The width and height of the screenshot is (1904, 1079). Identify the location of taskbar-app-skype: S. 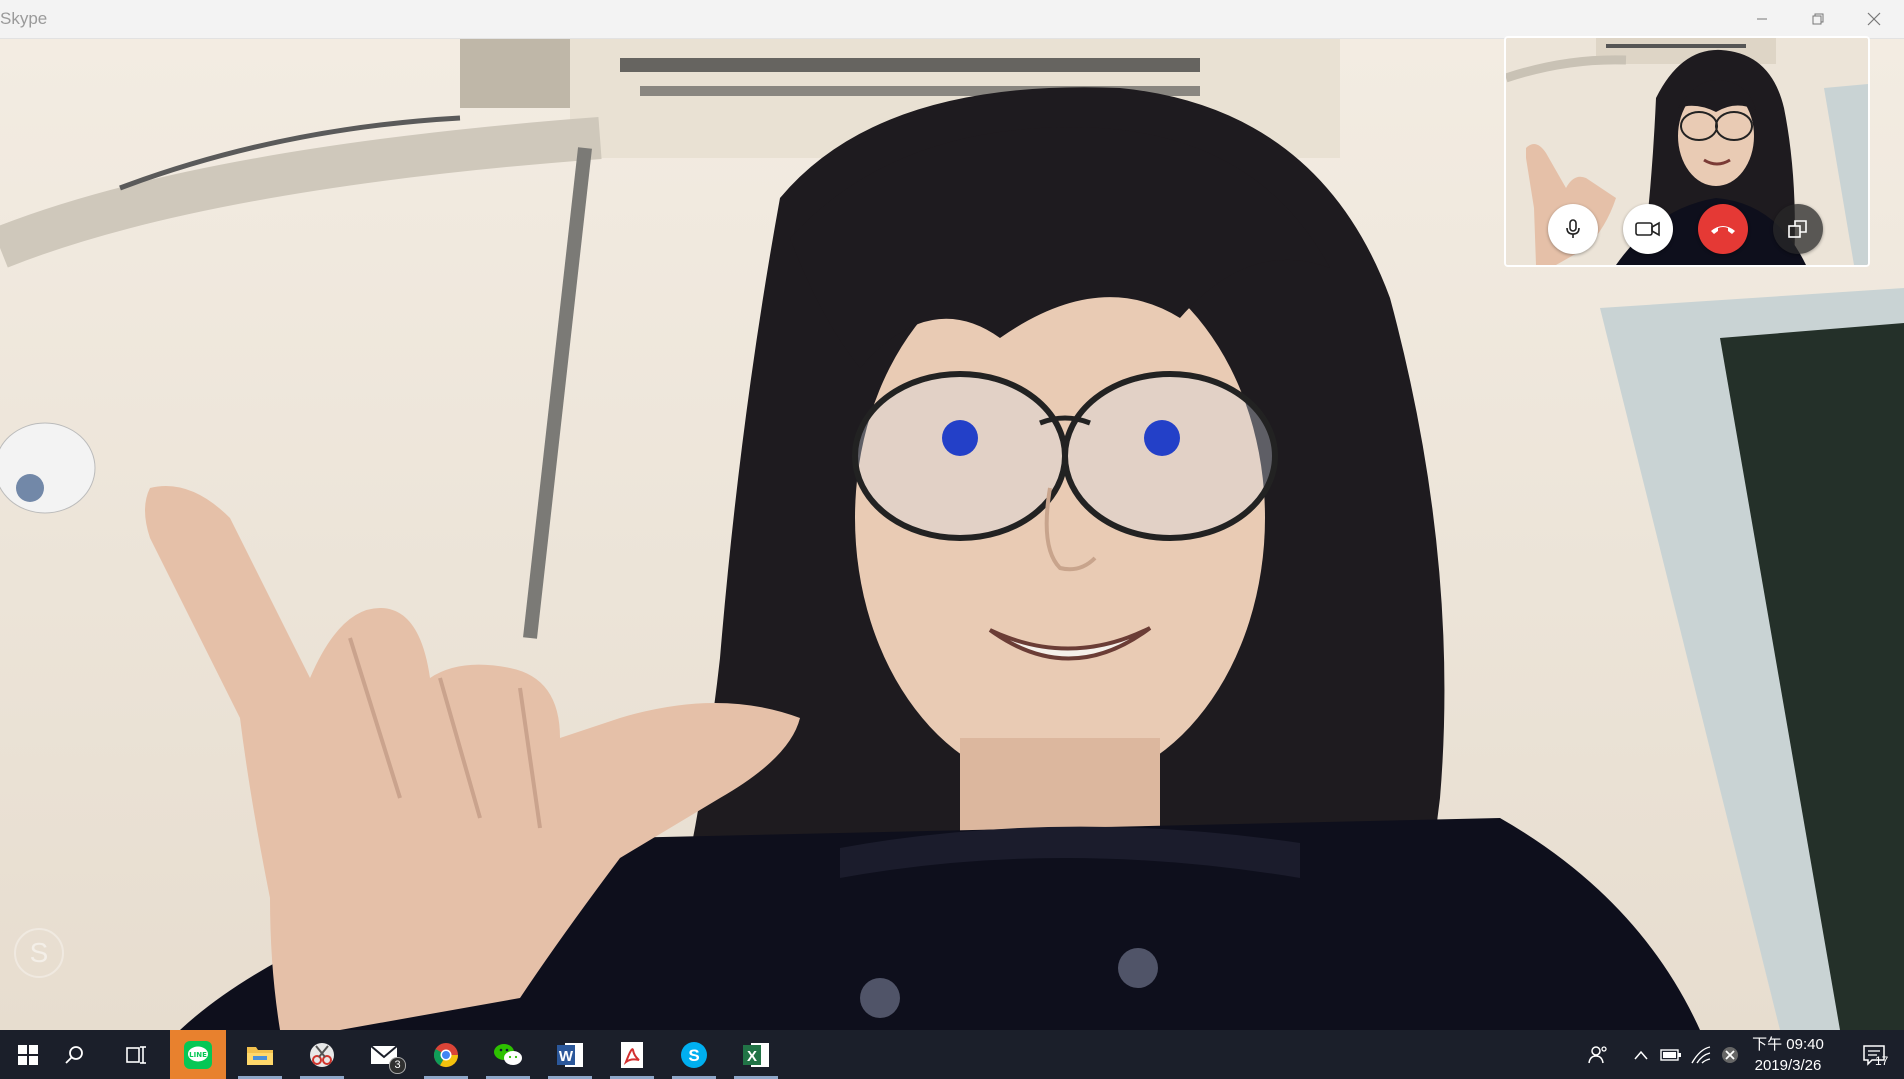
(694, 1054).